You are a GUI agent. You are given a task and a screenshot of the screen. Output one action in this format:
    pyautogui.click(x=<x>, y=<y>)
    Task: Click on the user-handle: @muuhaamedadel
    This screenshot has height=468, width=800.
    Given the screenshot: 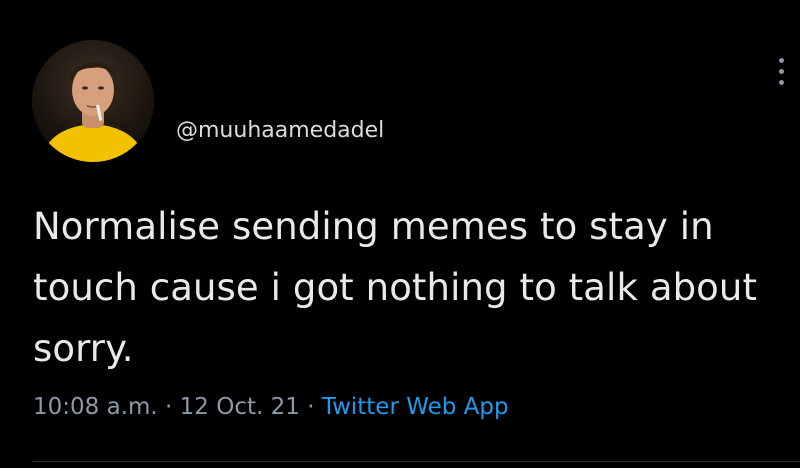 What is the action you would take?
    pyautogui.click(x=280, y=130)
    